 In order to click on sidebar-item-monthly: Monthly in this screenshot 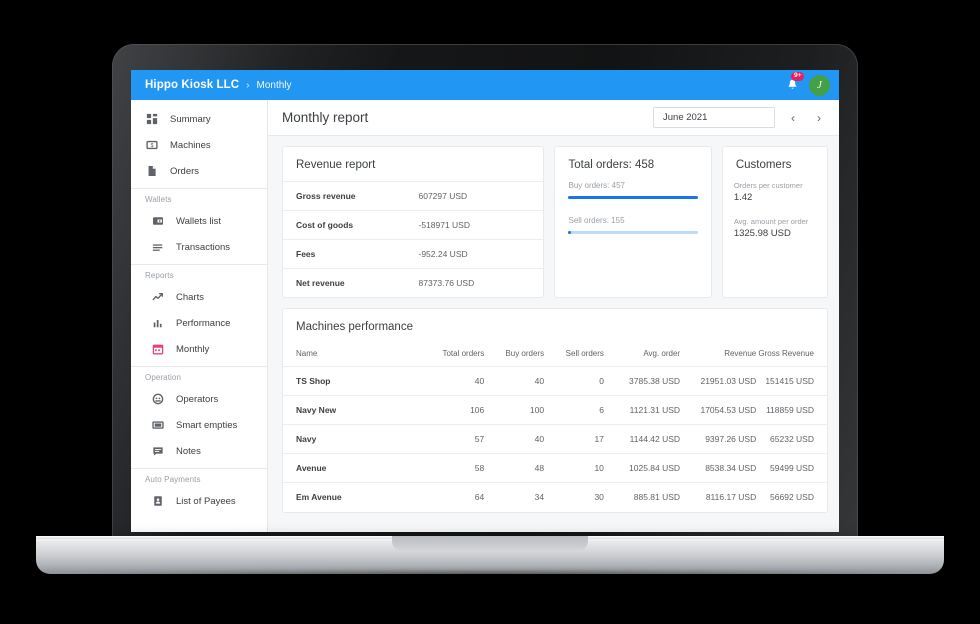, I will do `click(199, 349)`.